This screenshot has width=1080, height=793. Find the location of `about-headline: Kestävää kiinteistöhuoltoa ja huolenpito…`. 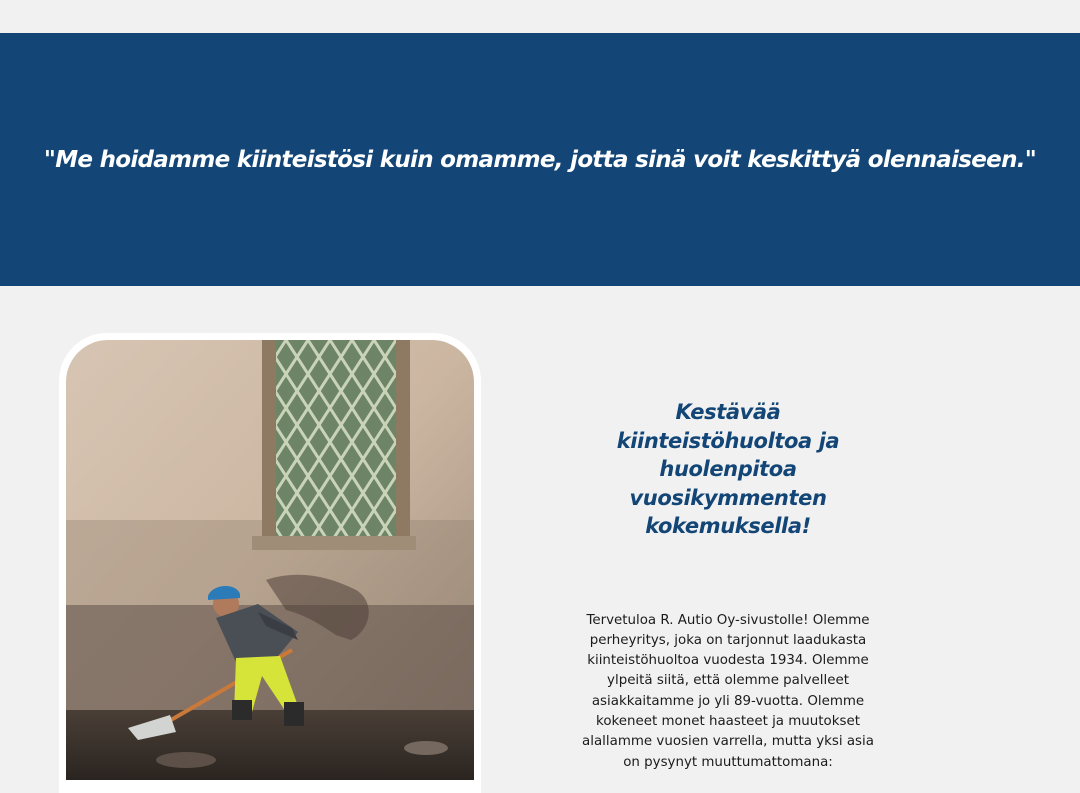

about-headline: Kestävää kiinteistöhuoltoa ja huolenpito… is located at coordinates (728, 469).